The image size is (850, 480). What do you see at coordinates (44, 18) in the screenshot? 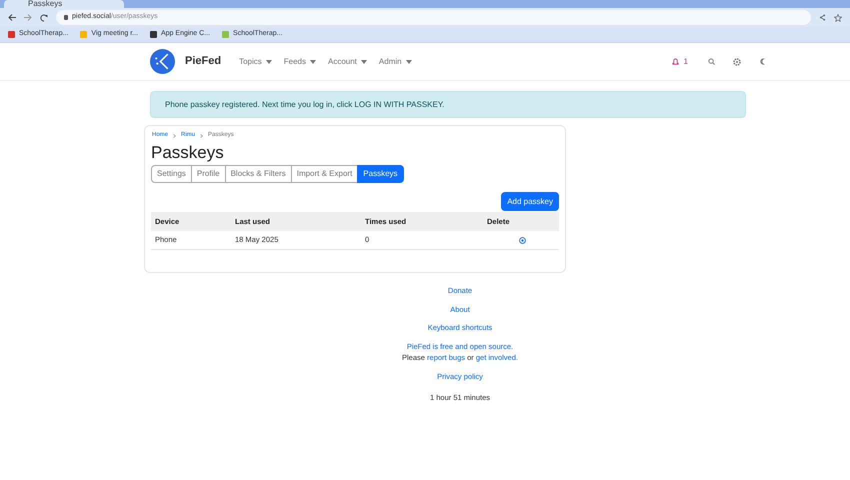
I see `reload-icon` at bounding box center [44, 18].